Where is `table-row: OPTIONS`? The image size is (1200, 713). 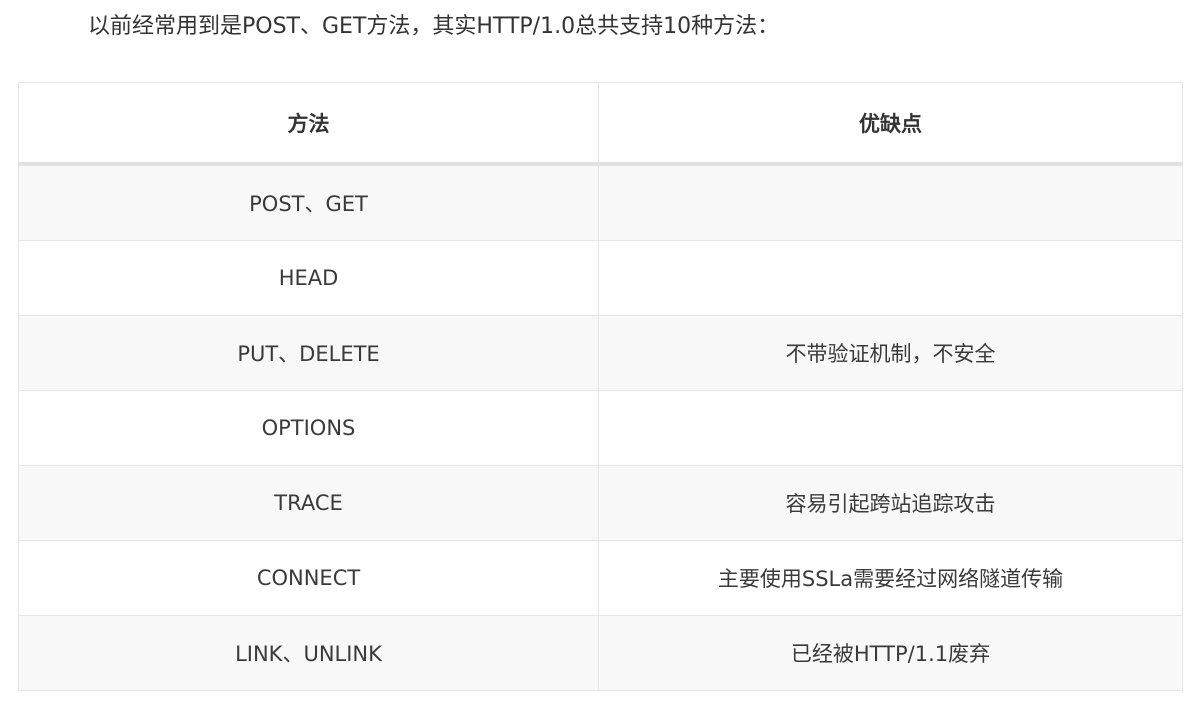 table-row: OPTIONS is located at coordinates (600, 428).